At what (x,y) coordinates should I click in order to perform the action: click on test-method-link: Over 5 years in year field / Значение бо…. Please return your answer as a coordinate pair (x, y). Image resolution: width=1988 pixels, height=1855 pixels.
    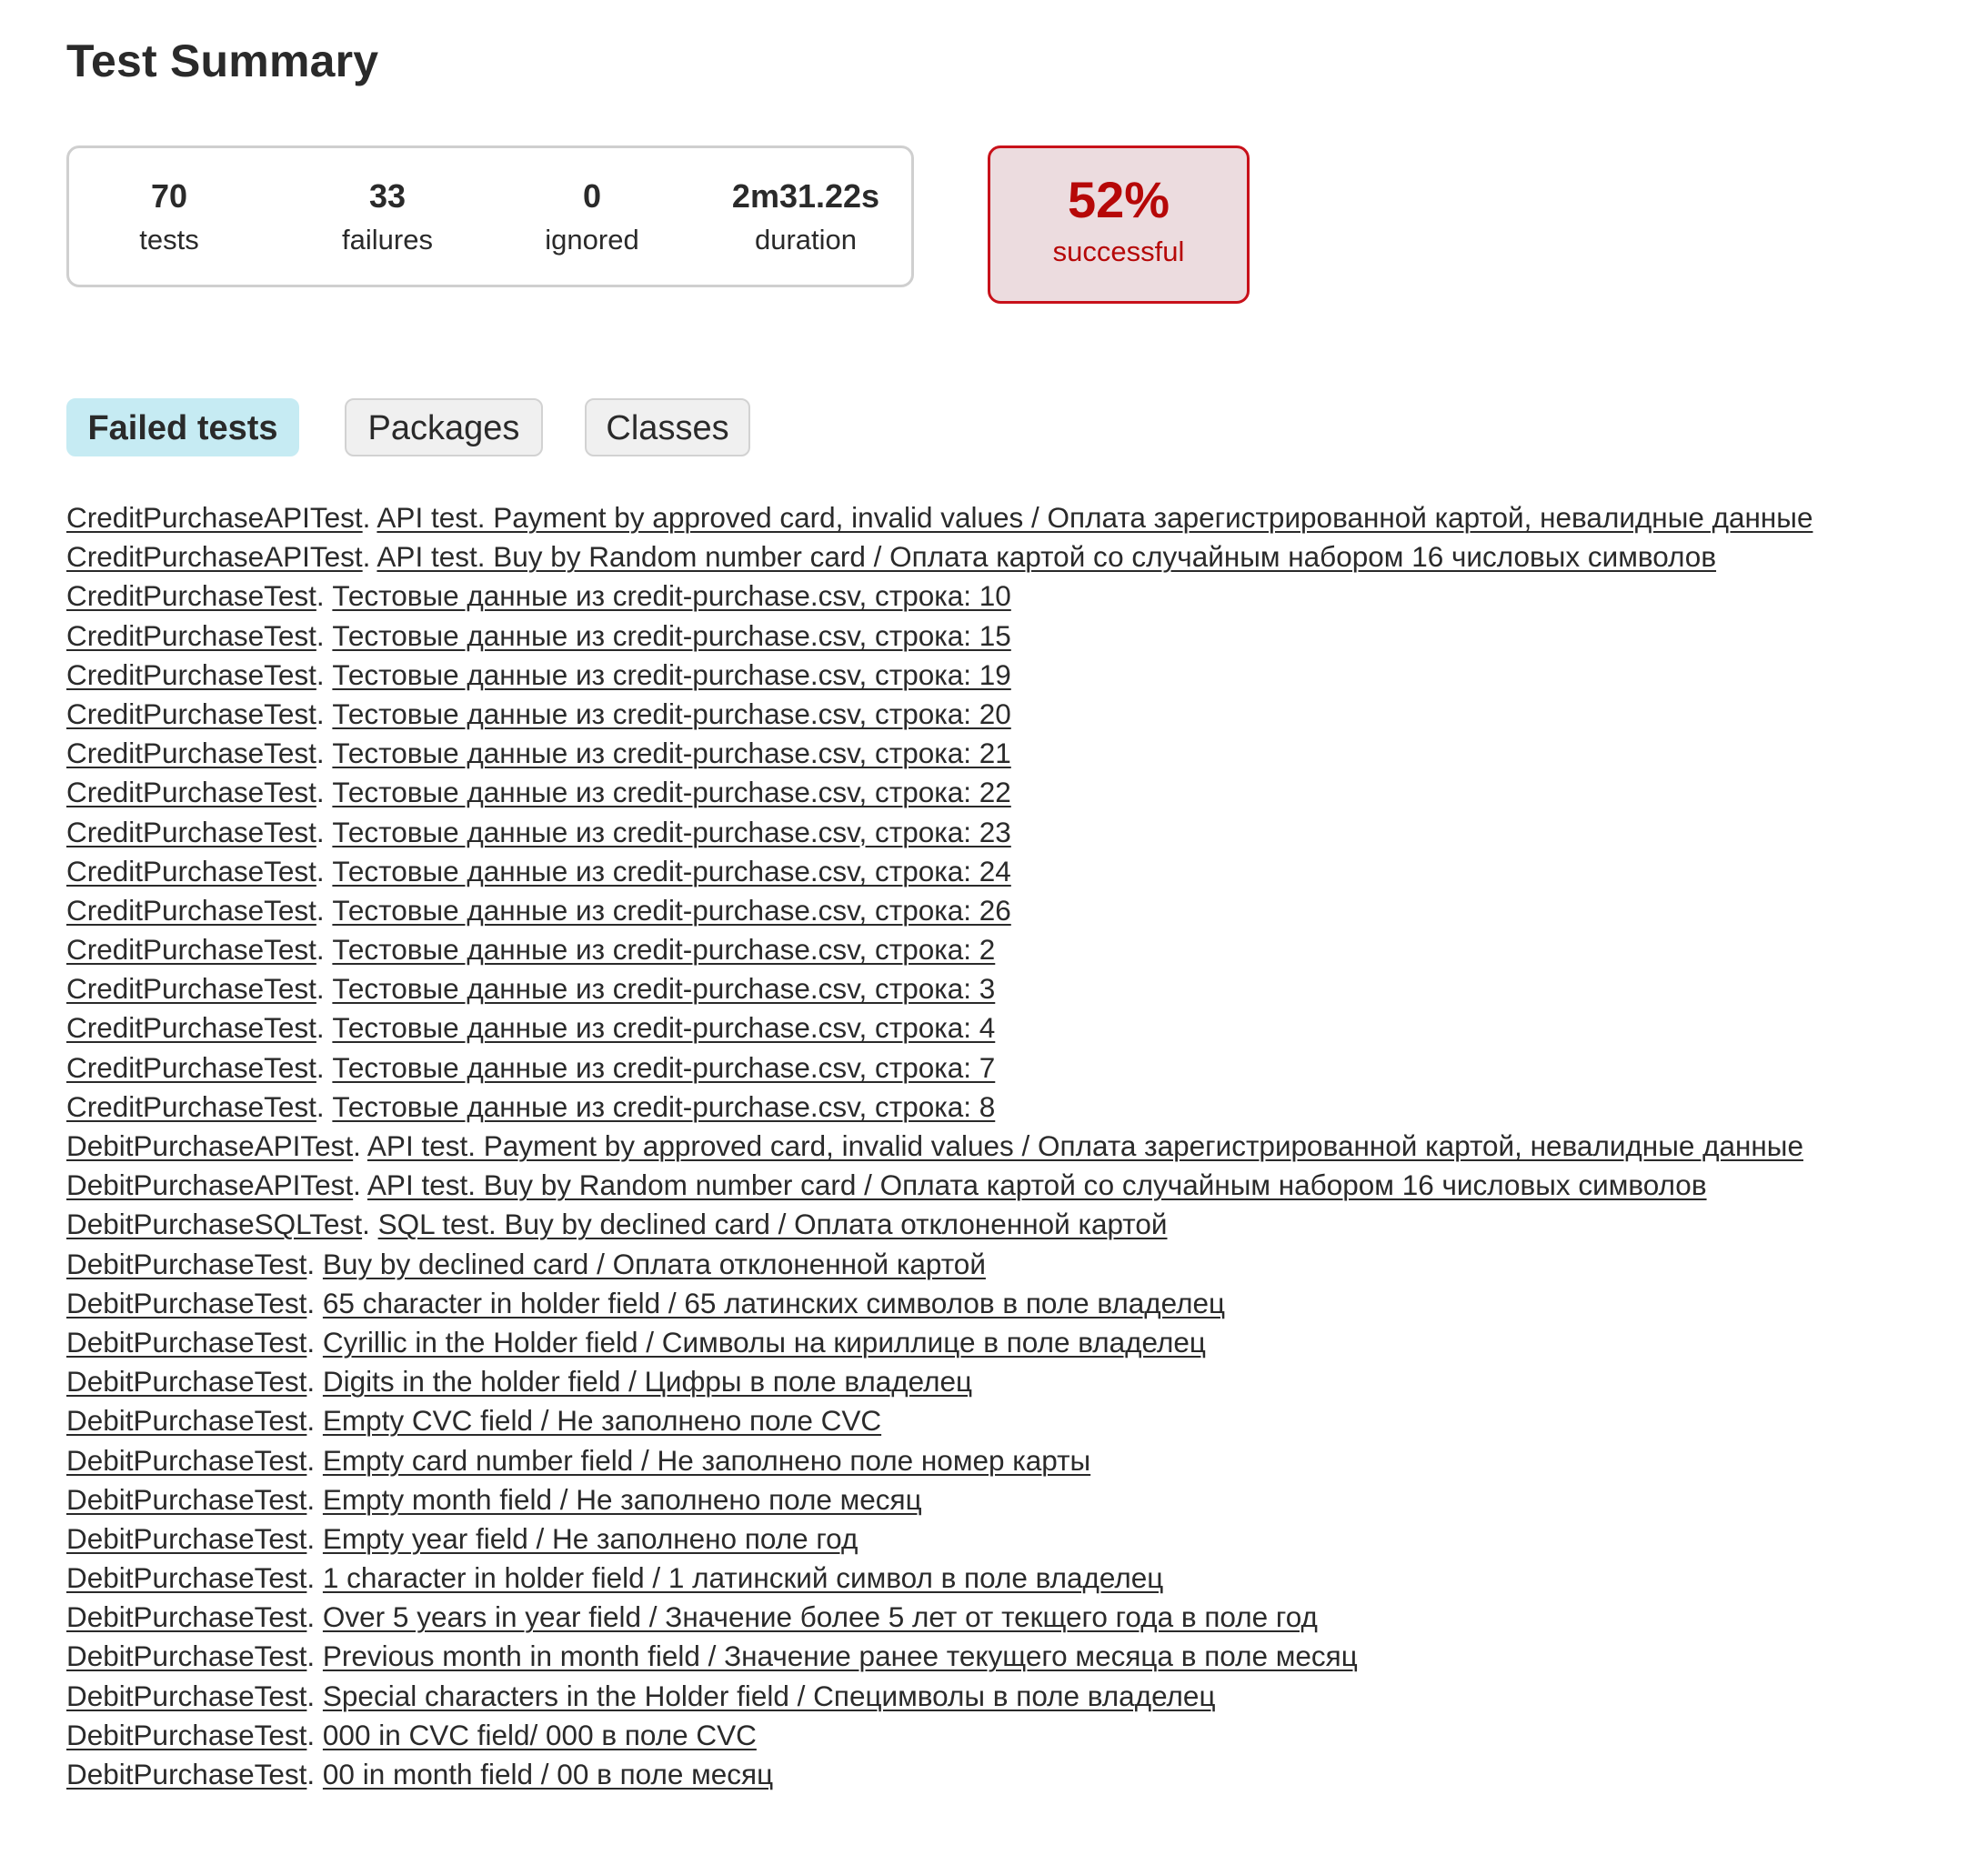
    Looking at the image, I should click on (820, 1616).